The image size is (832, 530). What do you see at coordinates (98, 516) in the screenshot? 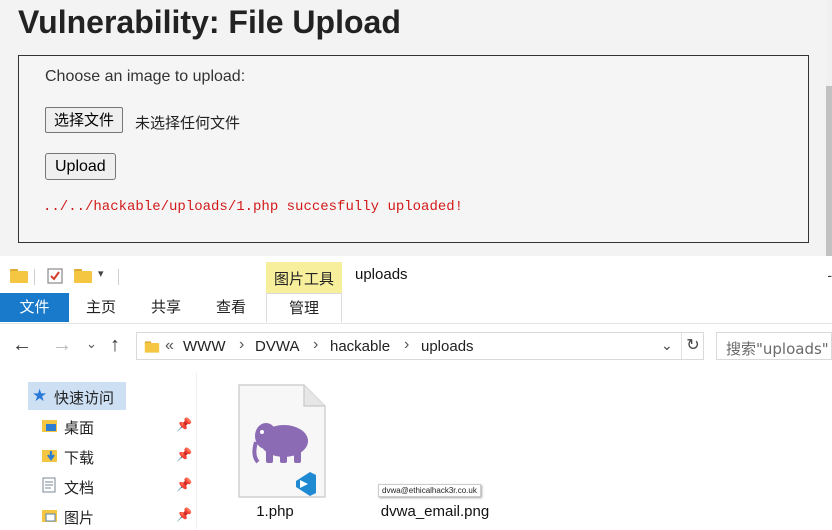
I see `nav-item-pictures: 图片 📌` at bounding box center [98, 516].